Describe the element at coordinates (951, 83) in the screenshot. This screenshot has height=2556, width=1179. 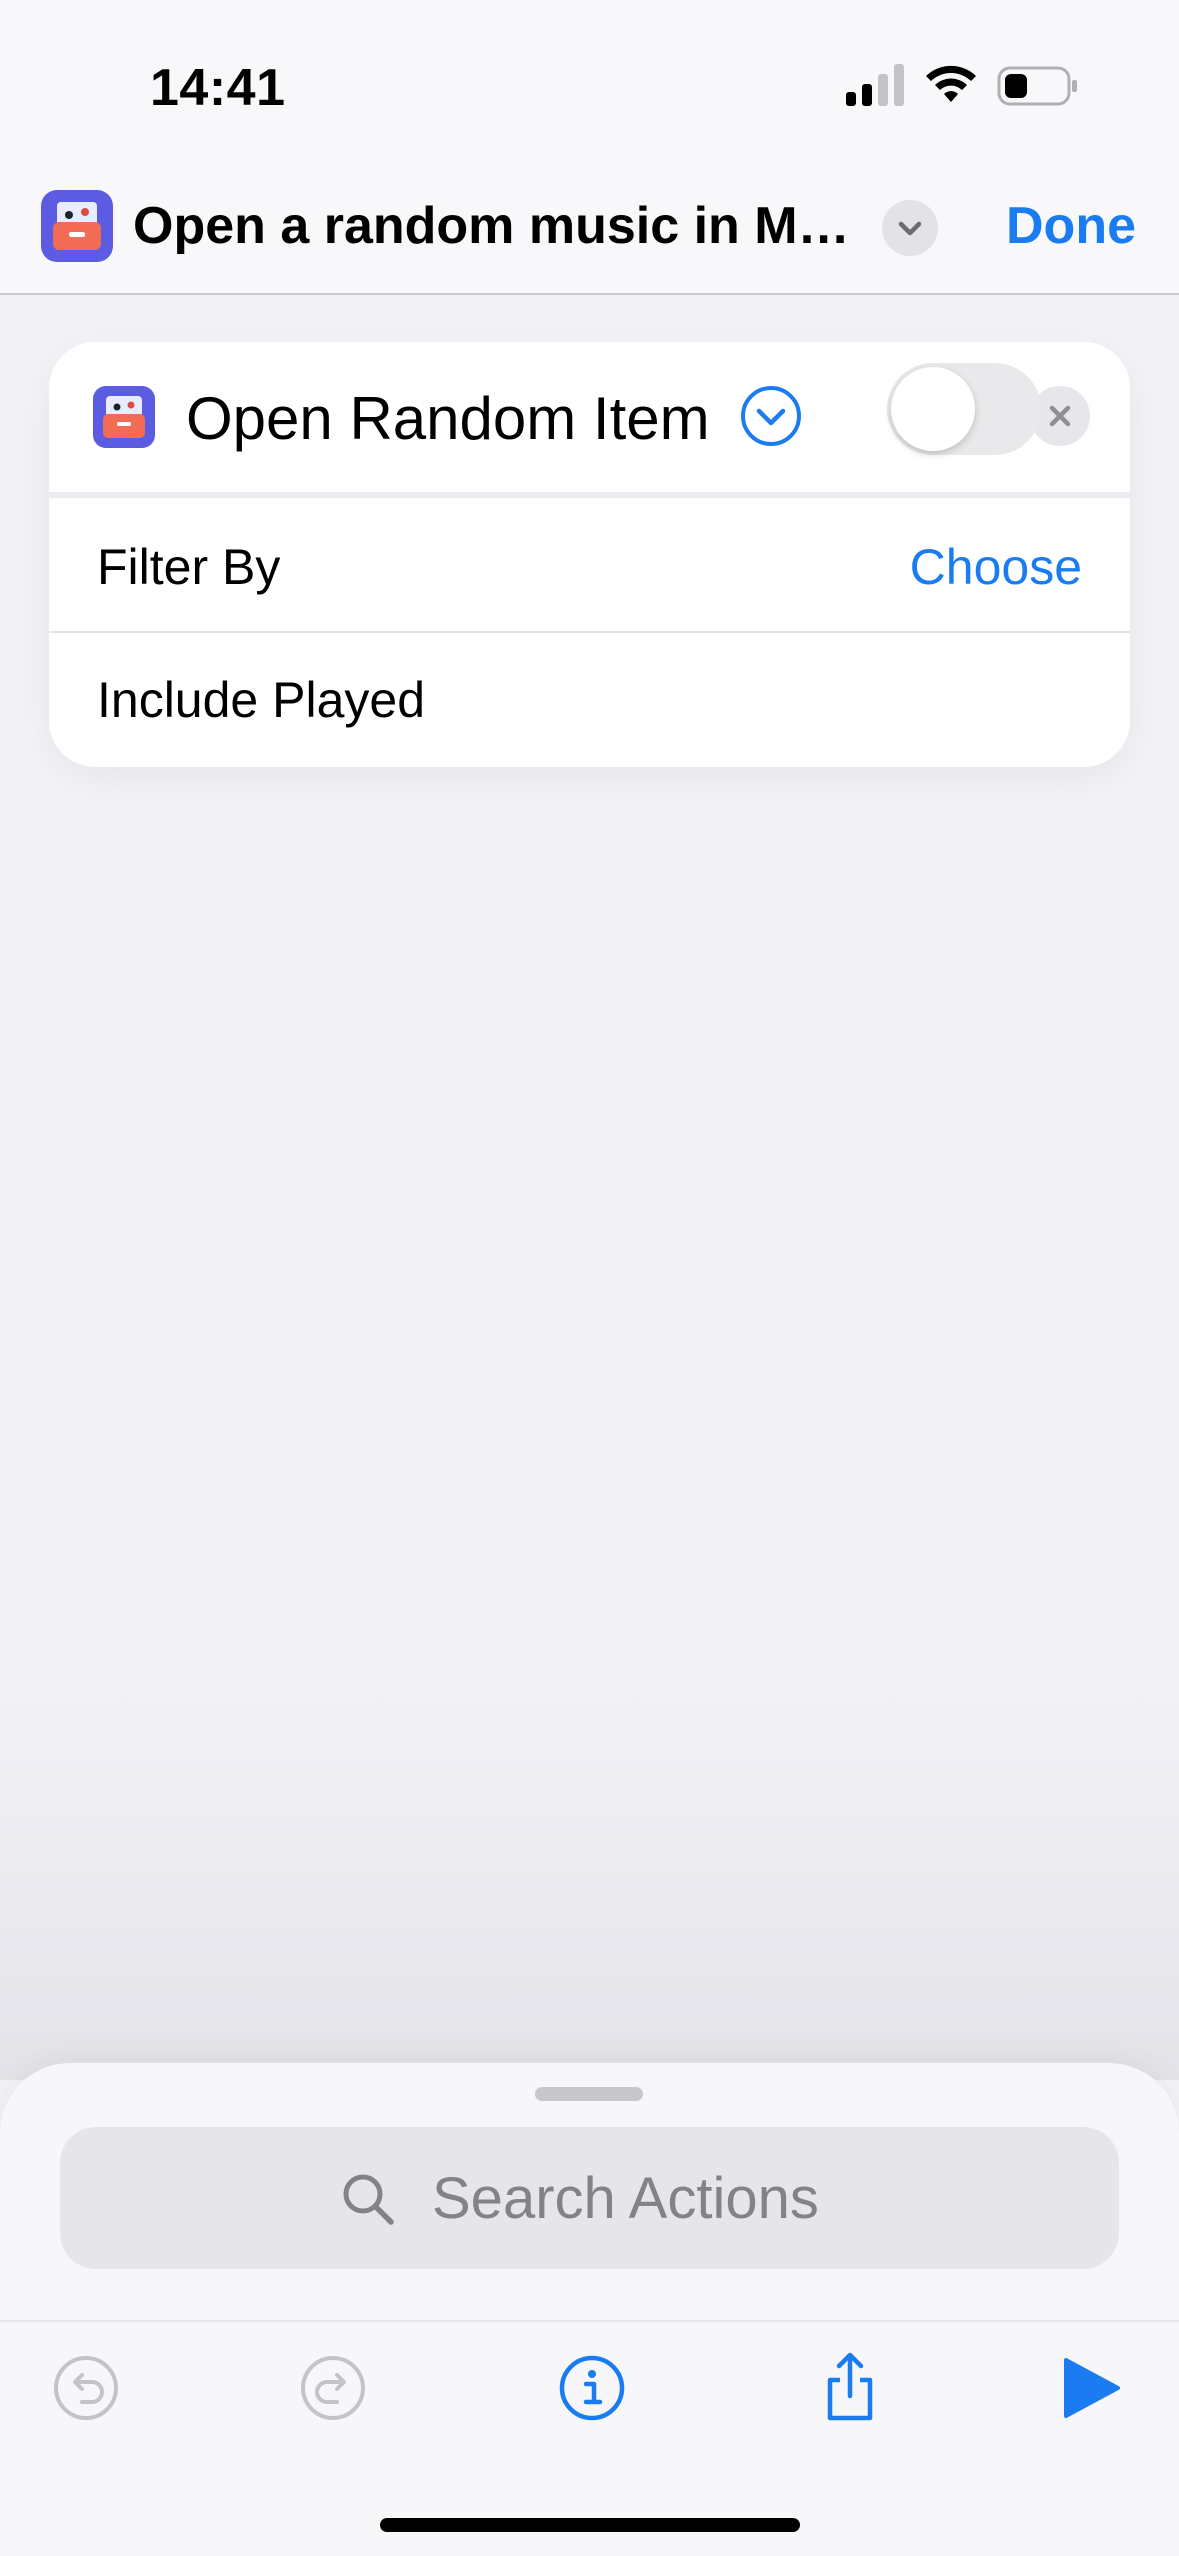
I see `wifi-icon` at that location.